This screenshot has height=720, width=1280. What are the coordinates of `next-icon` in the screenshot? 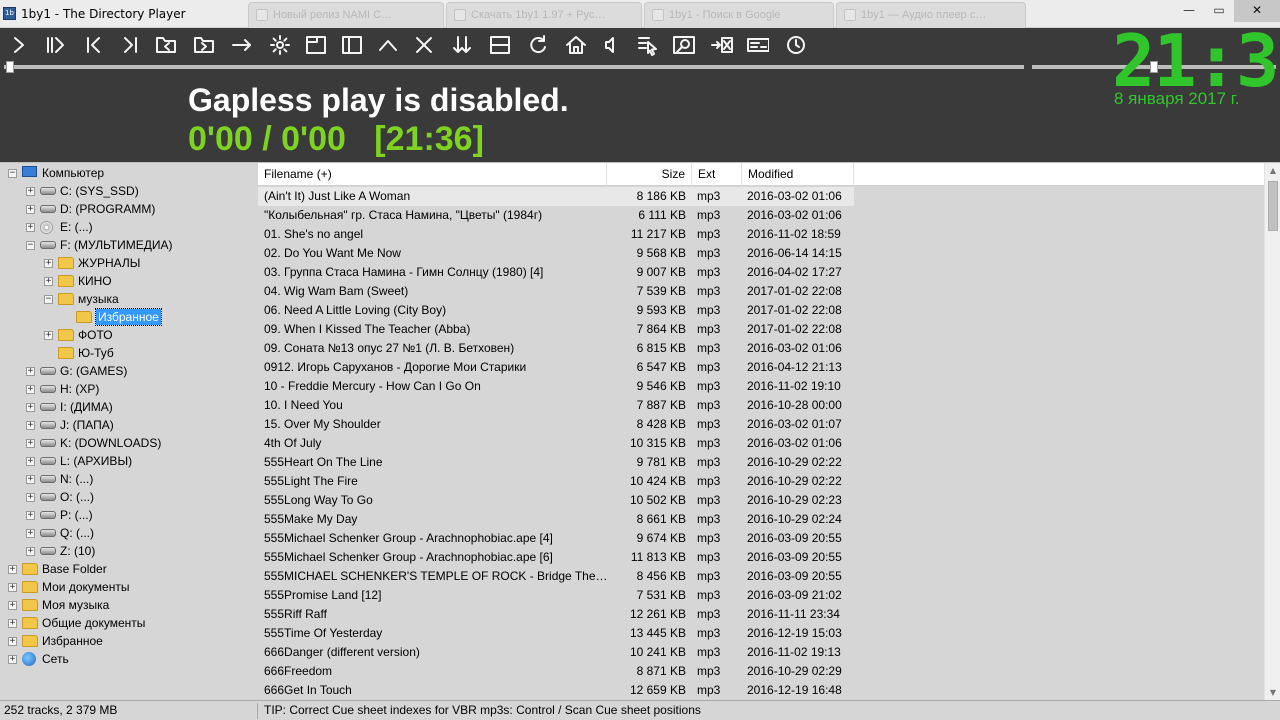 It's located at (130, 45).